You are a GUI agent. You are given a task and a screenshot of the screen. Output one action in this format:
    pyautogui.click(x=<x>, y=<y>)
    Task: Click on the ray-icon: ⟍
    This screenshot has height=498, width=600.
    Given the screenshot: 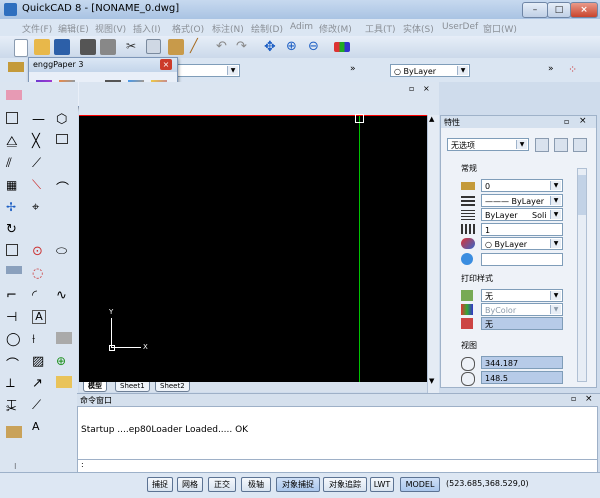 What is the action you would take?
    pyautogui.click(x=40, y=186)
    